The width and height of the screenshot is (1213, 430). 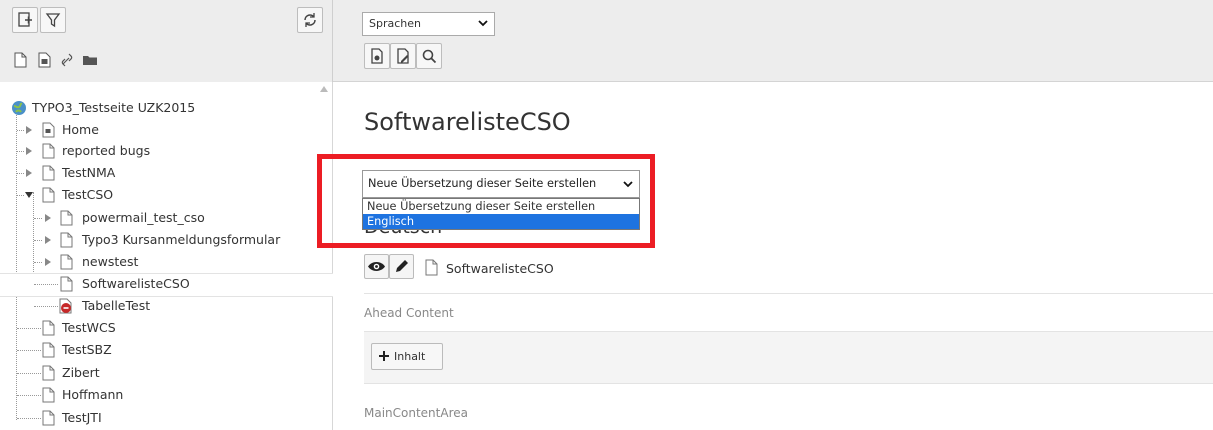 I want to click on edit-page-icon, so click(x=403, y=56).